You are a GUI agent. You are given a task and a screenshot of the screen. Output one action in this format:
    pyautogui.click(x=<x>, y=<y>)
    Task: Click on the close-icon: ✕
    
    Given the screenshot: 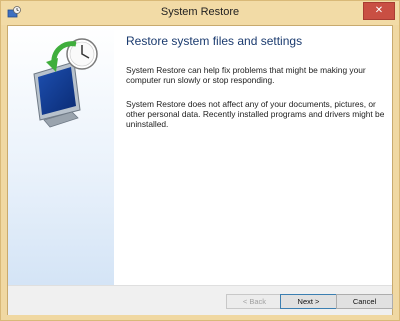 What is the action you would take?
    pyautogui.click(x=379, y=10)
    